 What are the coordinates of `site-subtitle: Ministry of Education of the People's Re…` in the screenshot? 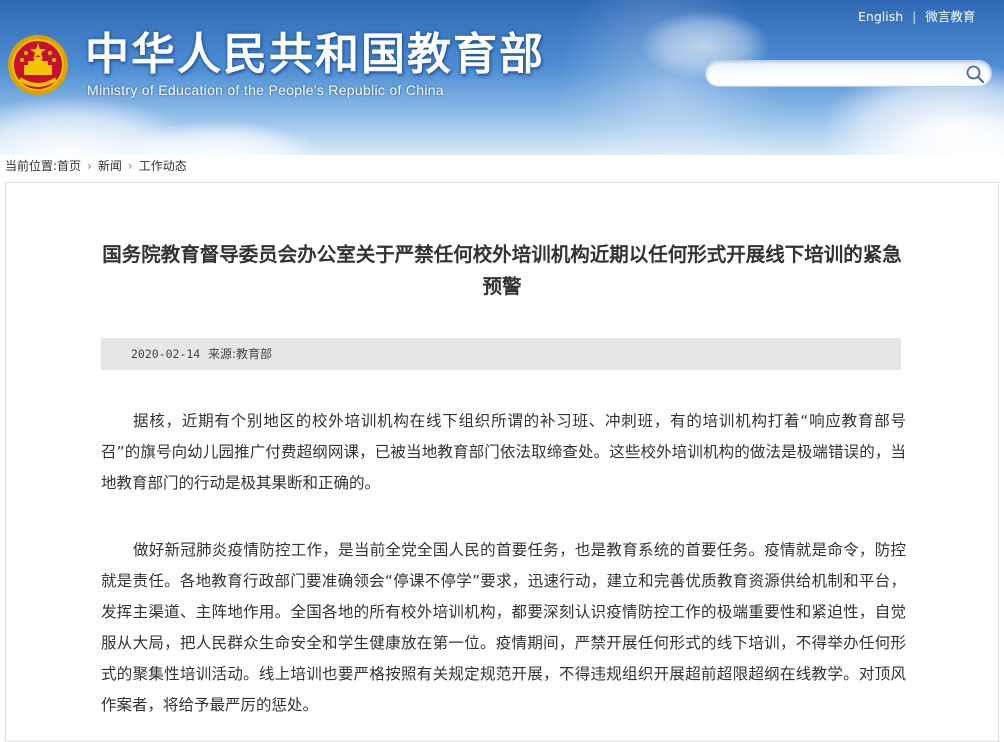 It's located at (265, 90).